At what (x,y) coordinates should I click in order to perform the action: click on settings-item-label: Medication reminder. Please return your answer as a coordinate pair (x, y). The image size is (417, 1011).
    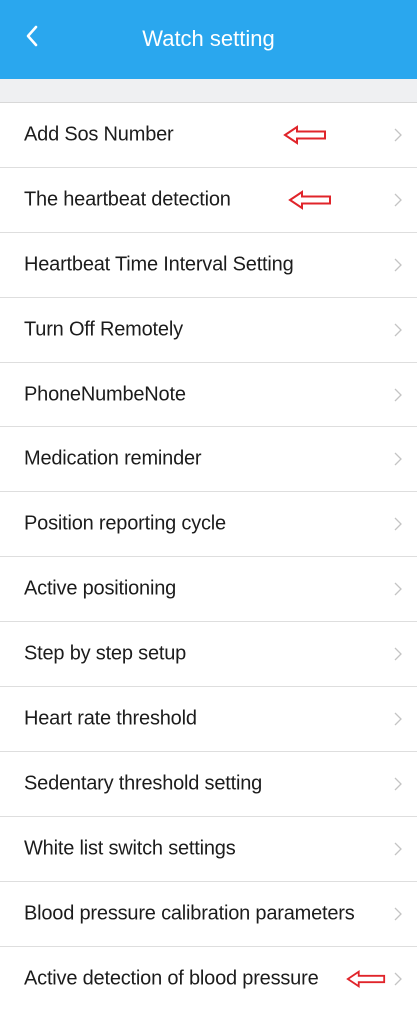
    Looking at the image, I should click on (113, 458).